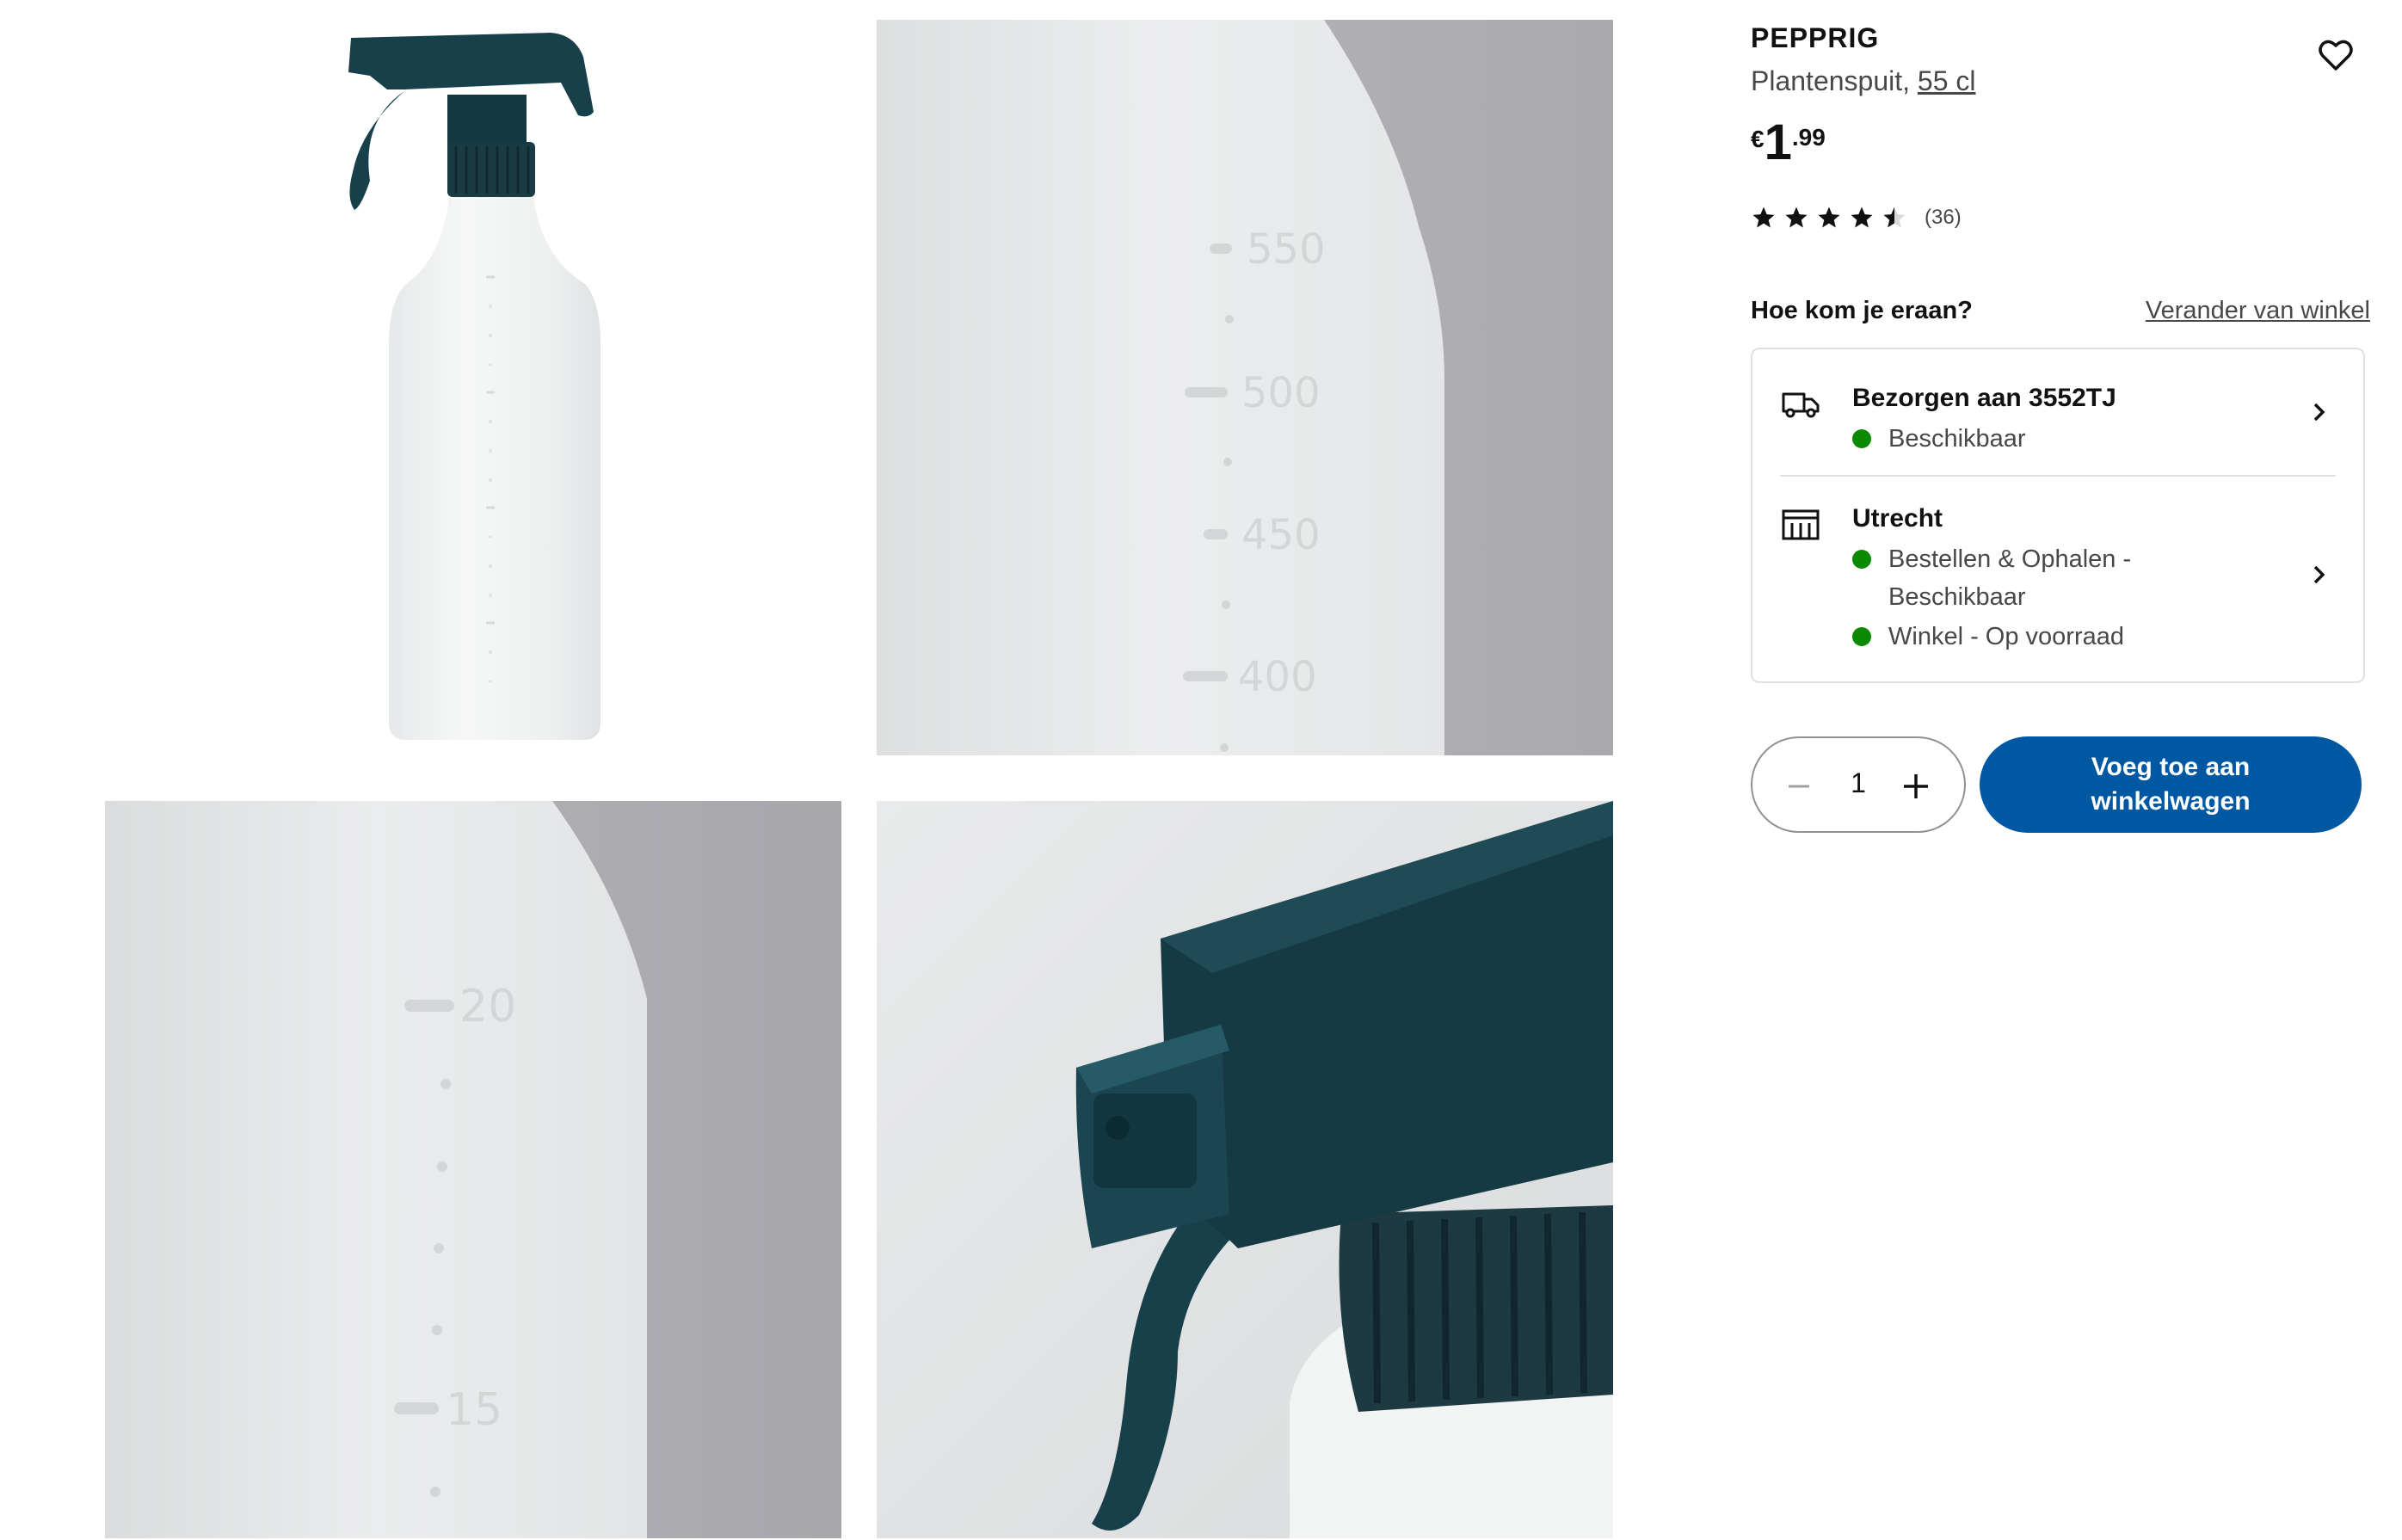 The width and height of the screenshot is (2402, 1540). I want to click on product-type: Plantenspuit,, so click(1831, 80).